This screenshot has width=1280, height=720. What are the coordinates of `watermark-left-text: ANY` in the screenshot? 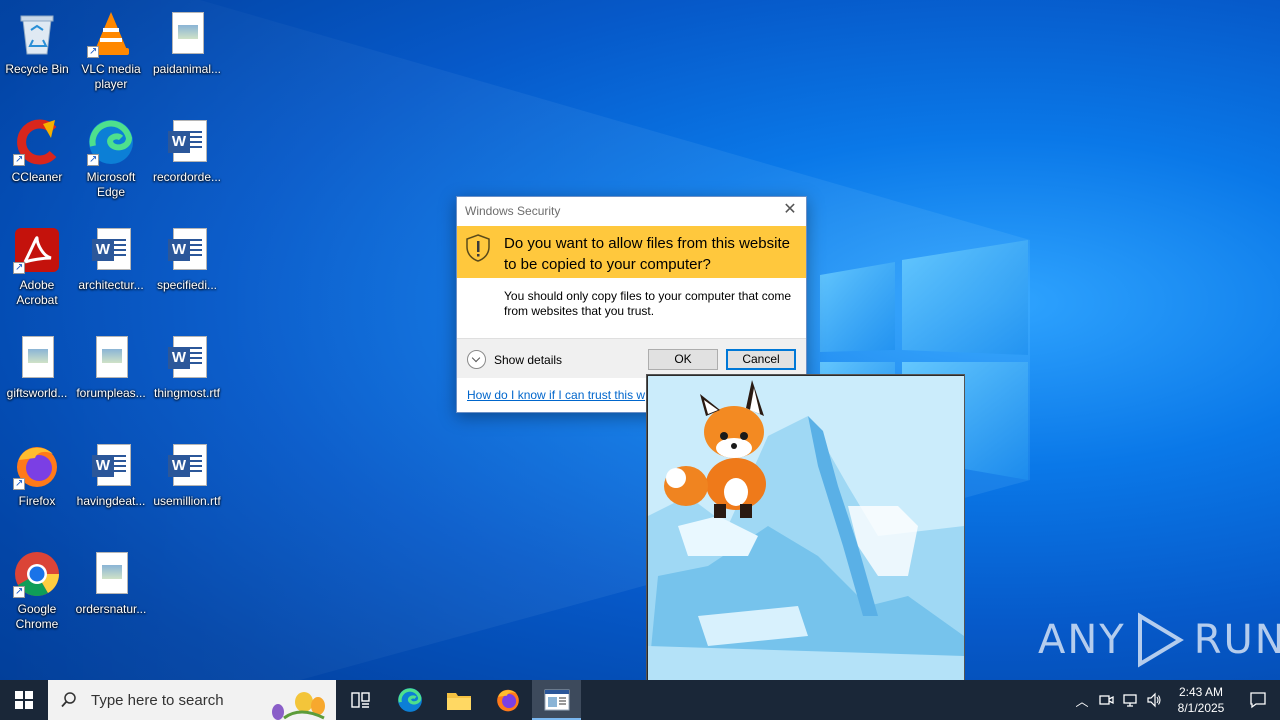 It's located at (1082, 640).